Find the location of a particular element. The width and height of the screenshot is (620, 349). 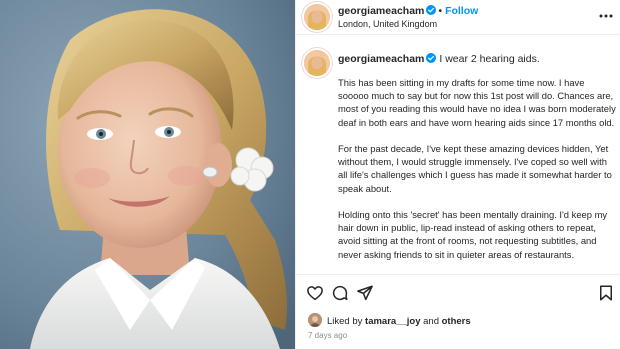

liked-user-avatar is located at coordinates (315, 320).